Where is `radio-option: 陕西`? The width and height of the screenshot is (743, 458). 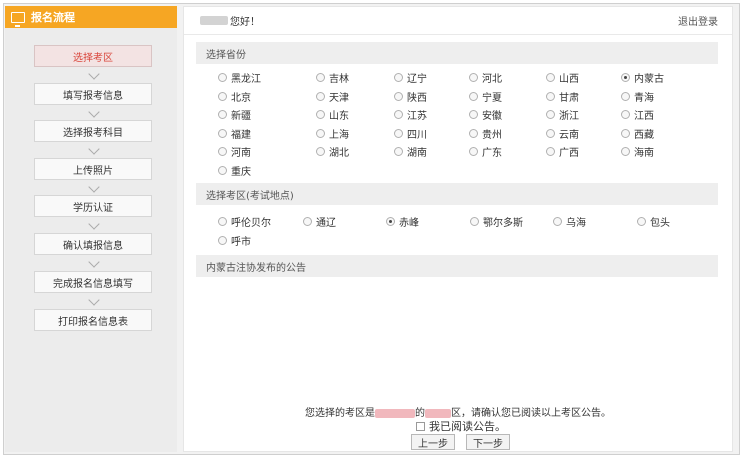
radio-option: 陕西 is located at coordinates (410, 96).